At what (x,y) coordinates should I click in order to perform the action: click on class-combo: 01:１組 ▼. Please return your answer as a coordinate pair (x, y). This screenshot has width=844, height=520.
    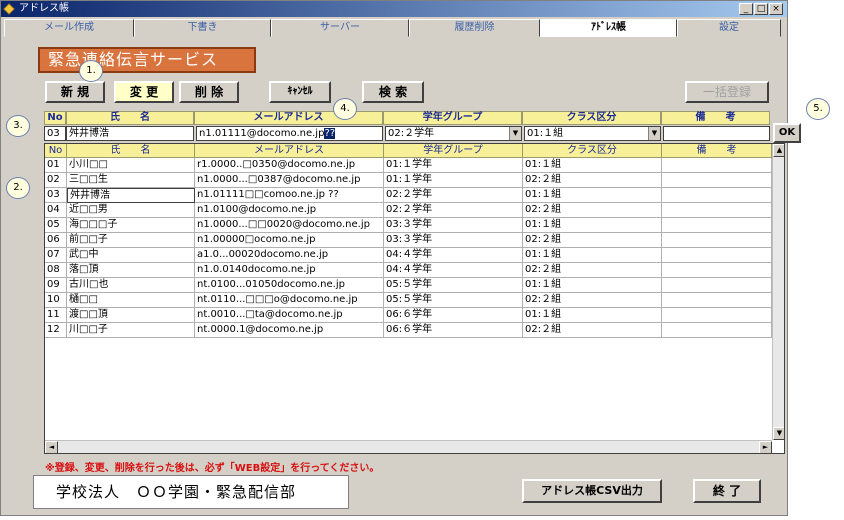
    Looking at the image, I should click on (592, 133).